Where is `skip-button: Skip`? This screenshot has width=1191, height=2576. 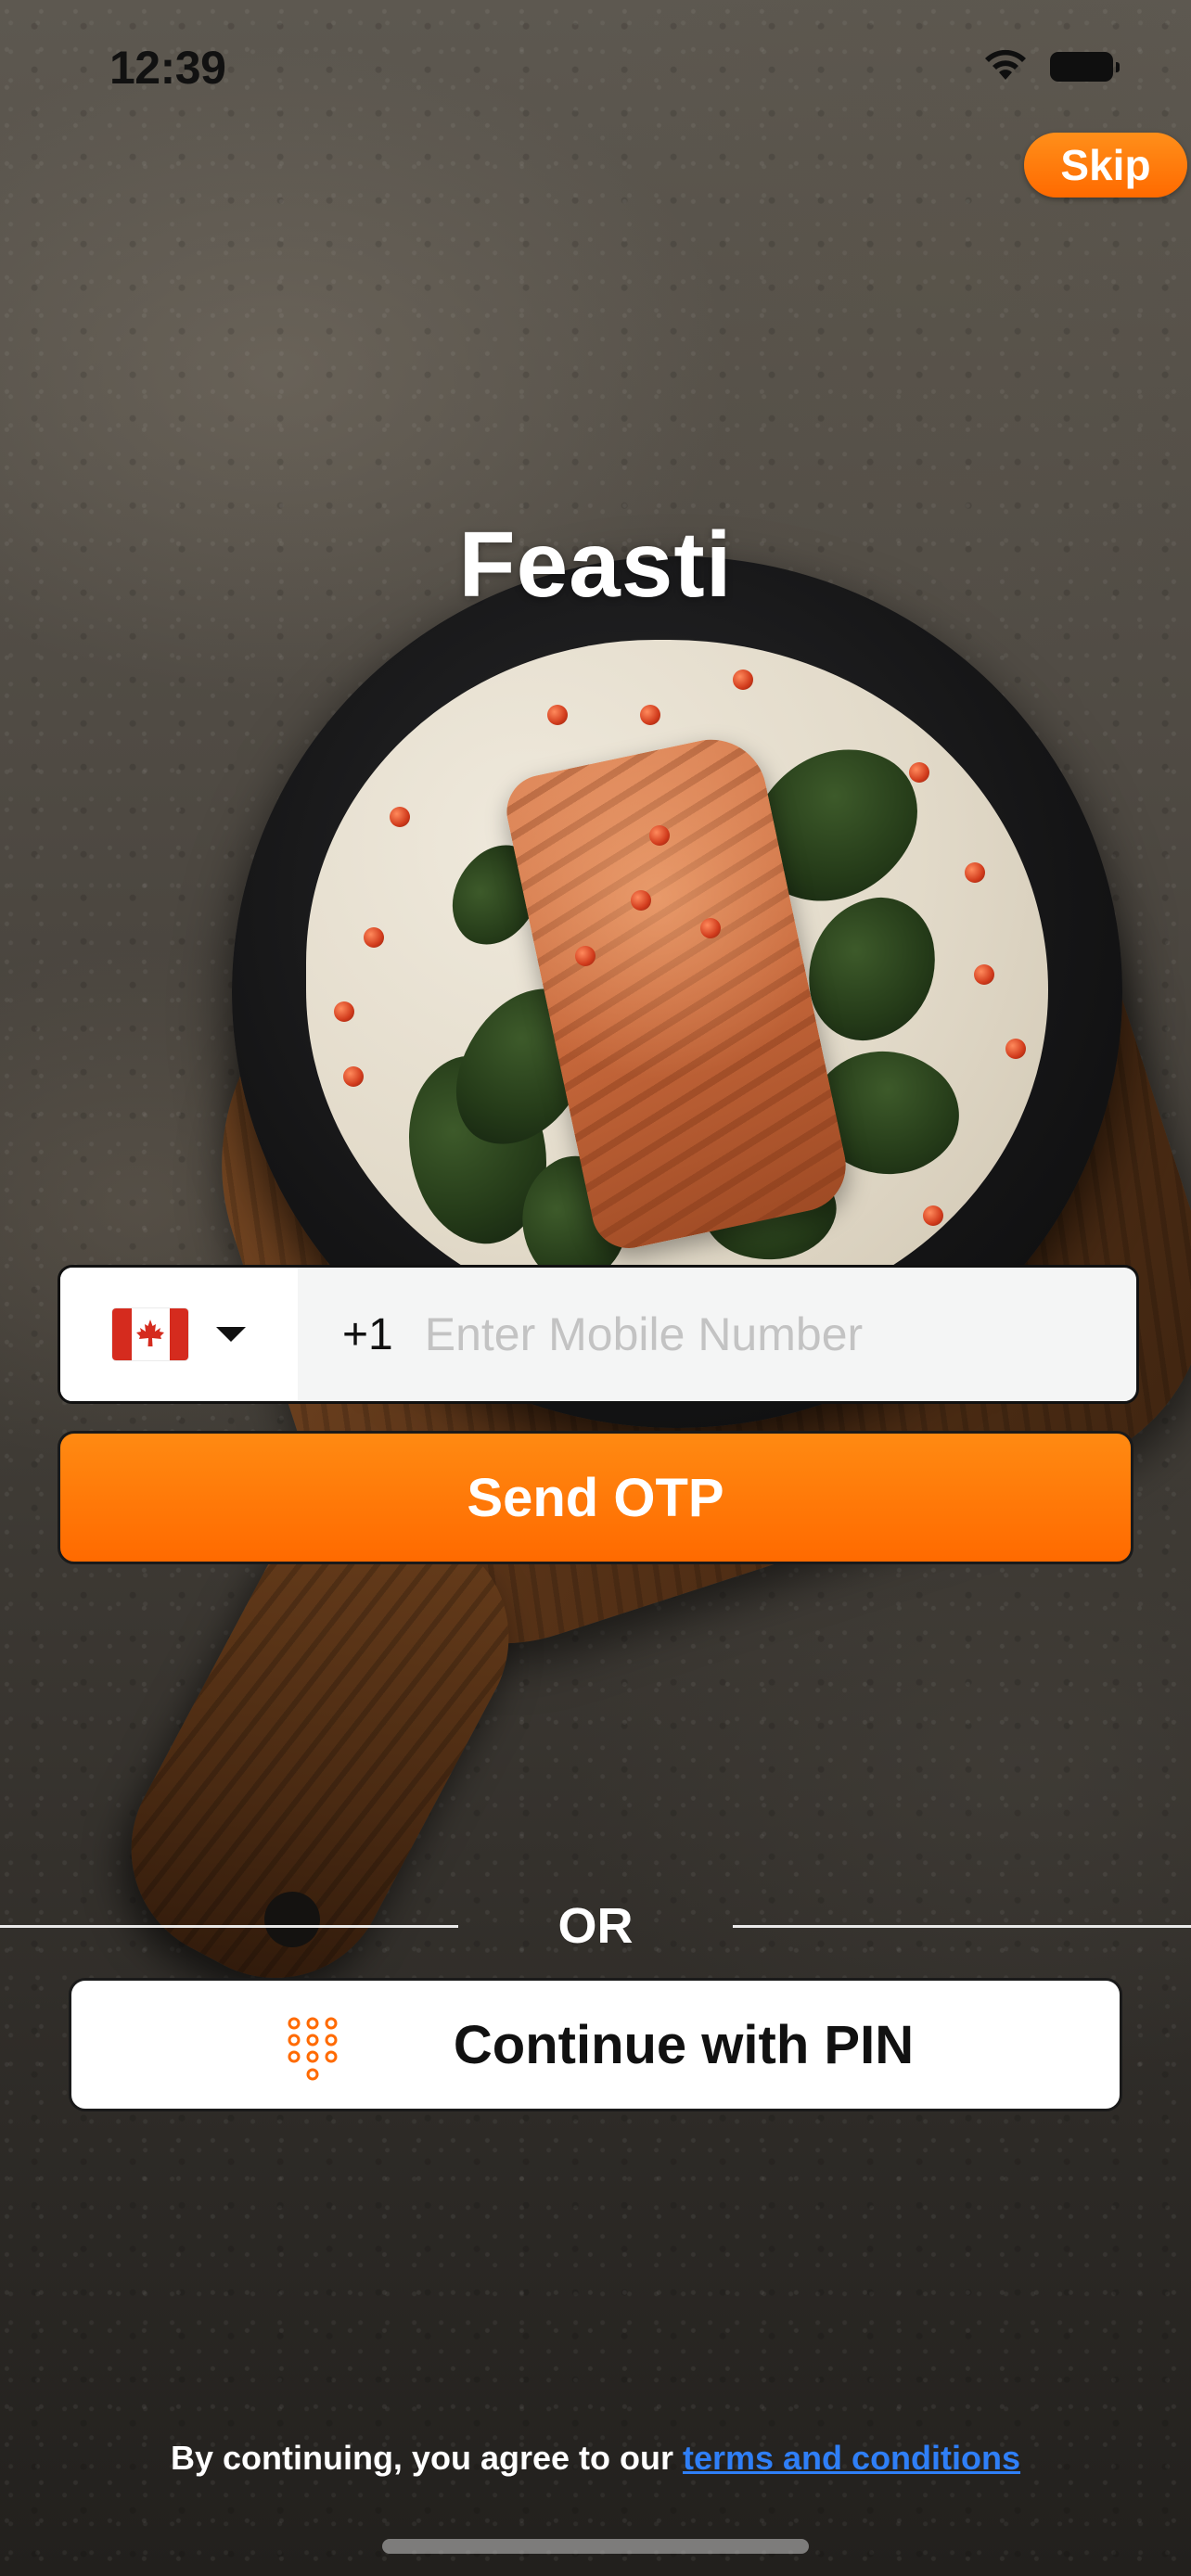 skip-button: Skip is located at coordinates (1105, 165).